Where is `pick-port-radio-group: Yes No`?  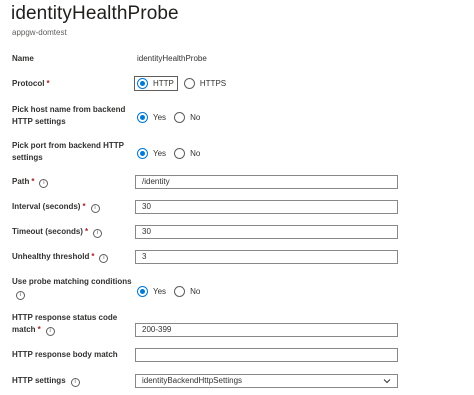
pick-port-radio-group: Yes No is located at coordinates (172, 153).